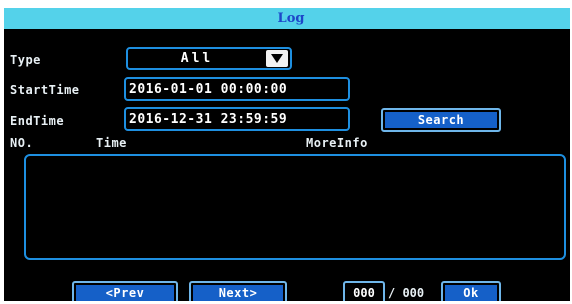 This screenshot has height=304, width=572. I want to click on end-time-value: 2016-12-31 23:59:59, so click(208, 119).